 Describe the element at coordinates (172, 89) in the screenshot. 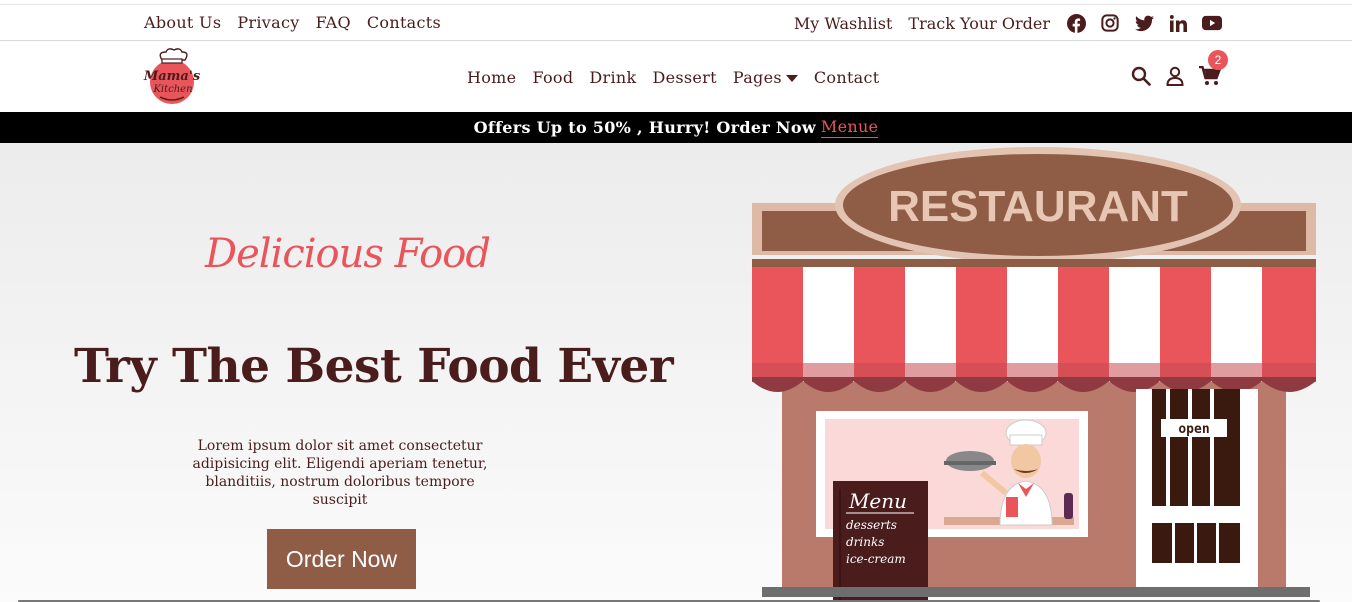

I see `svg-text: Kitchen` at that location.